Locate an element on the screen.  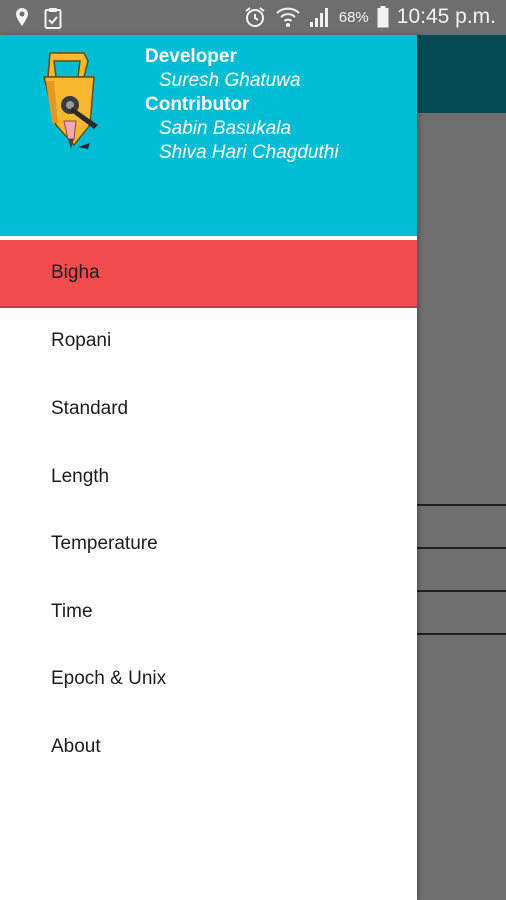
developer-heading: Developer is located at coordinates (191, 56).